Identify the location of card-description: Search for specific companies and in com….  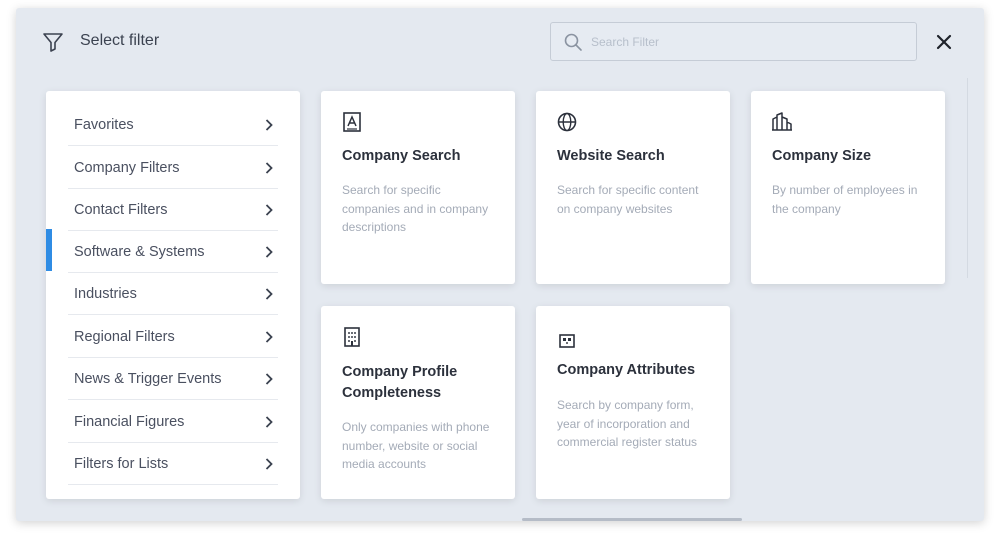
(415, 208).